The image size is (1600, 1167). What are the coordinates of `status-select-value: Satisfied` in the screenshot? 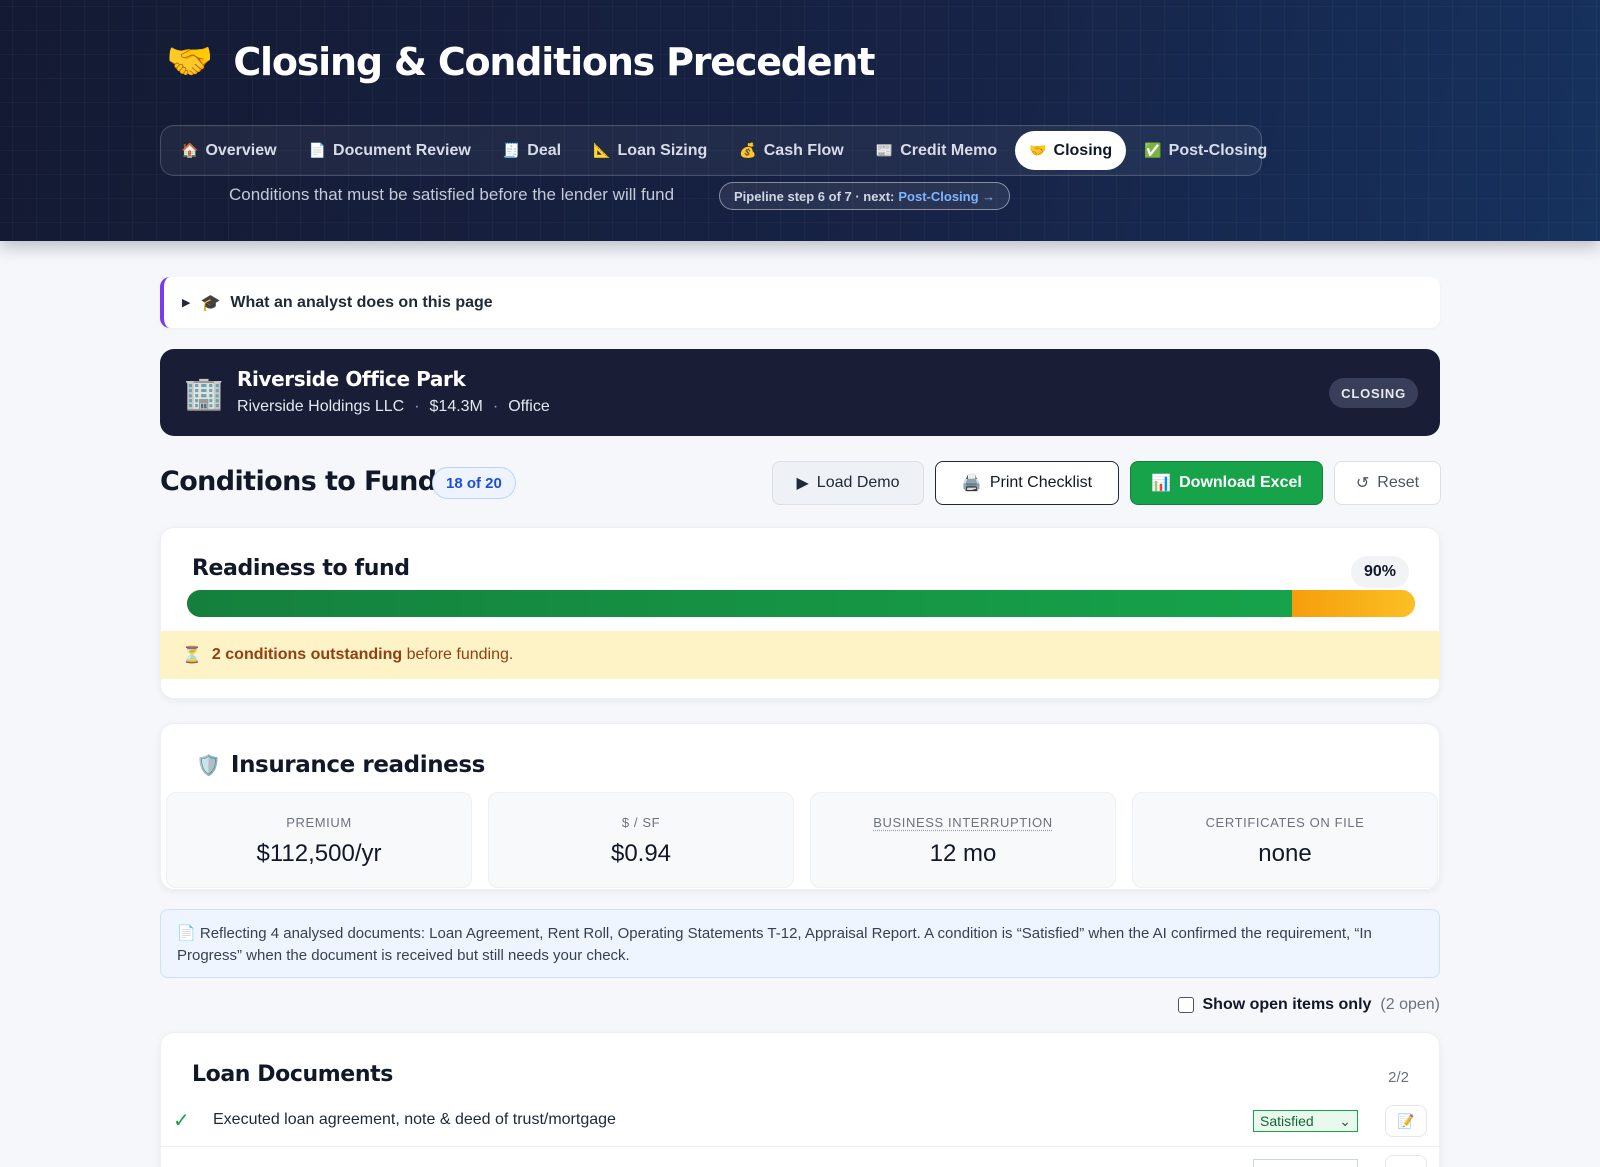 It's located at (1287, 1121).